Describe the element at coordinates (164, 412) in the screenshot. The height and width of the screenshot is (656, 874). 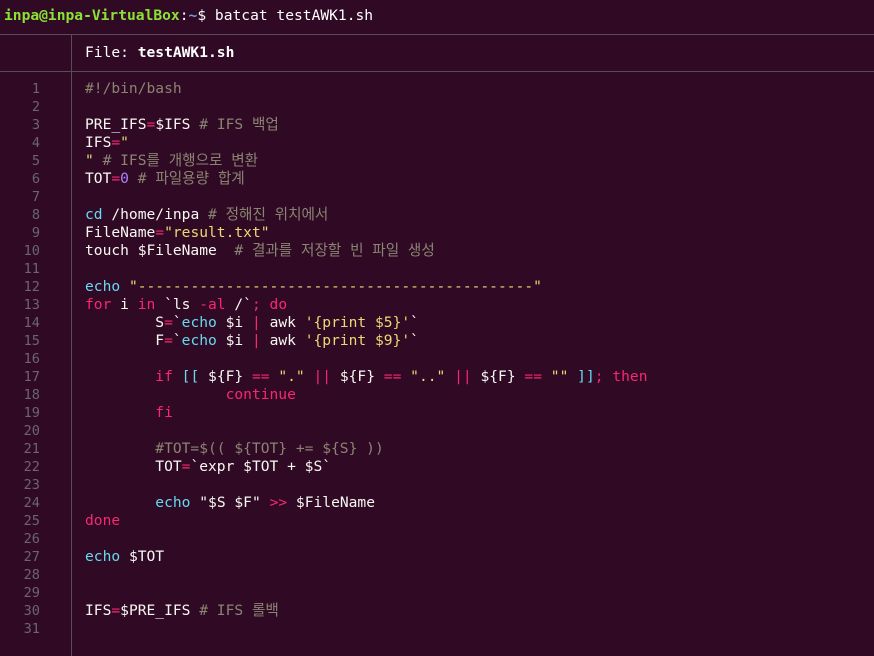
I see `code-token: fi` at that location.